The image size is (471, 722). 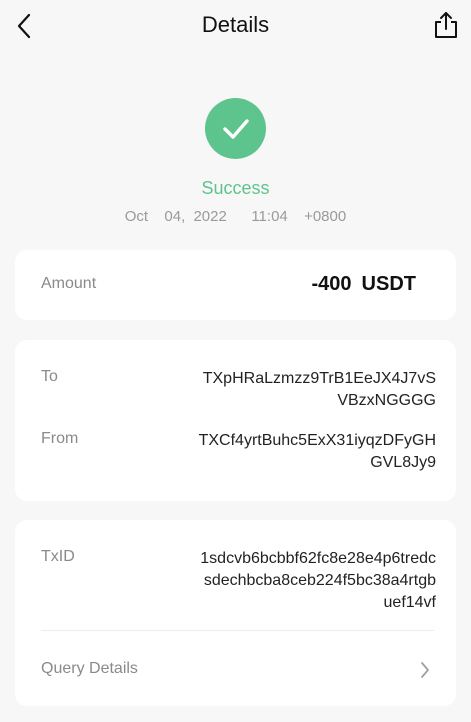 I want to click on amount-value-group: -400 USDT, so click(x=364, y=284).